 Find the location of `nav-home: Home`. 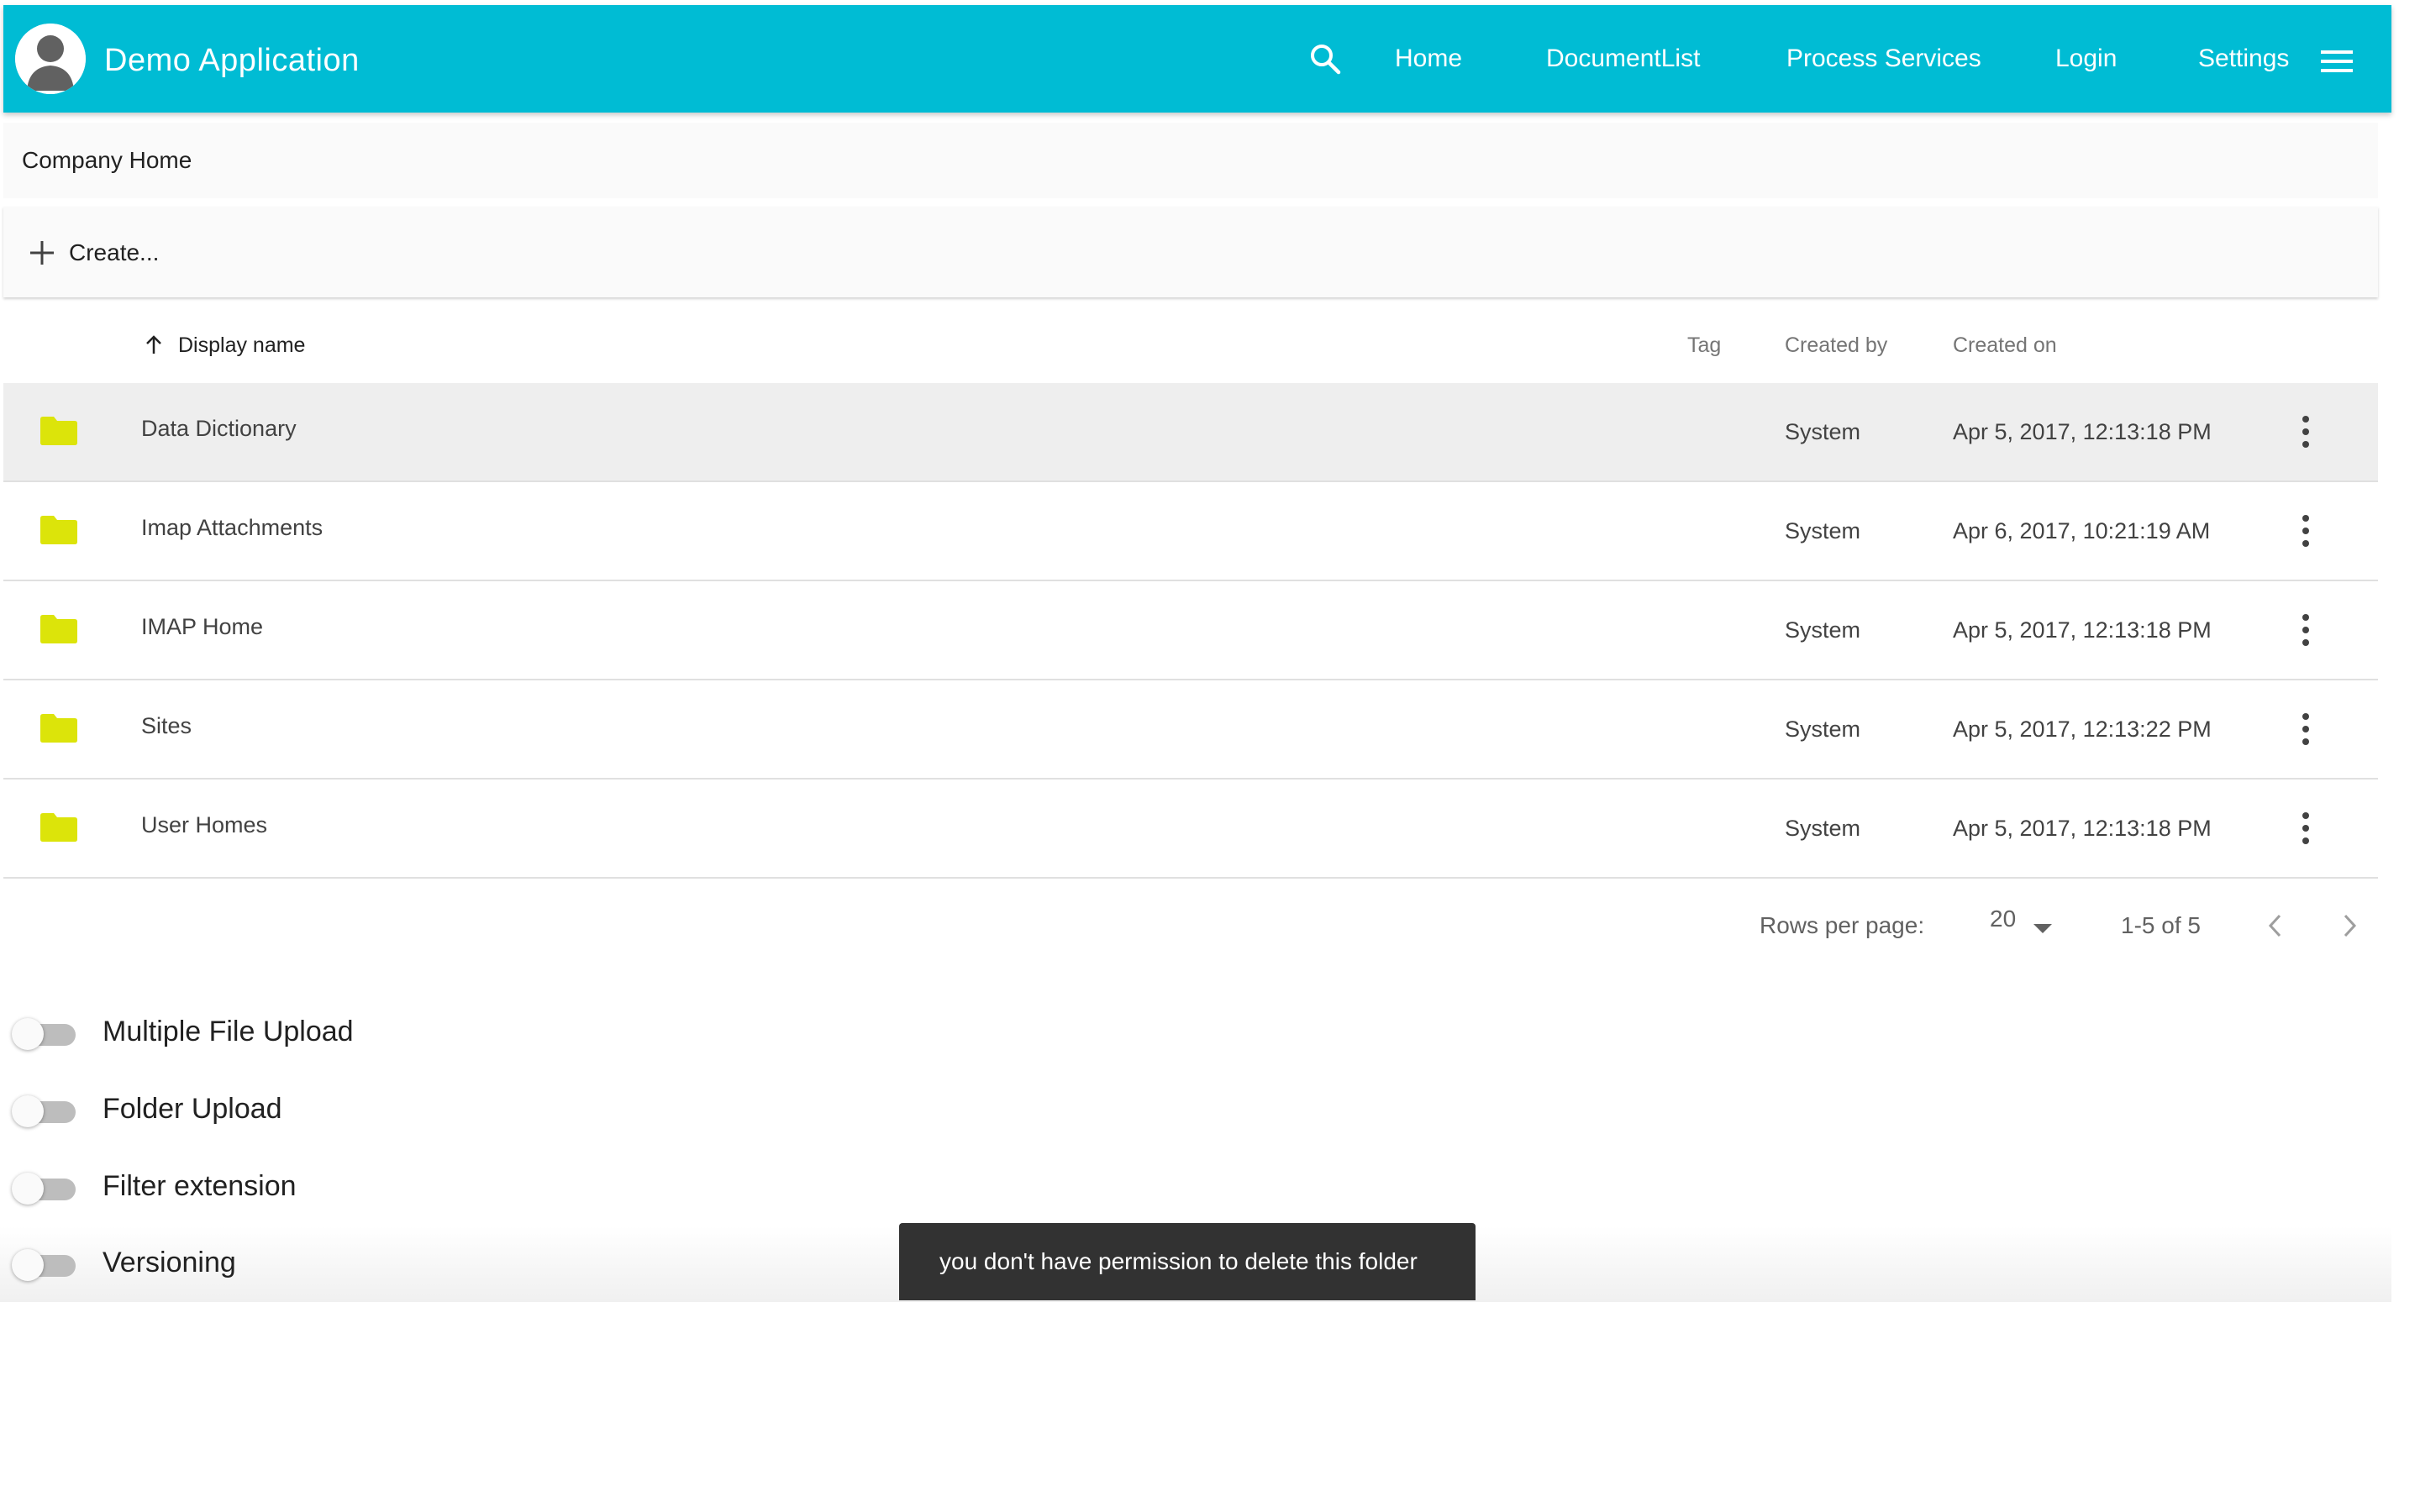

nav-home: Home is located at coordinates (1428, 59).